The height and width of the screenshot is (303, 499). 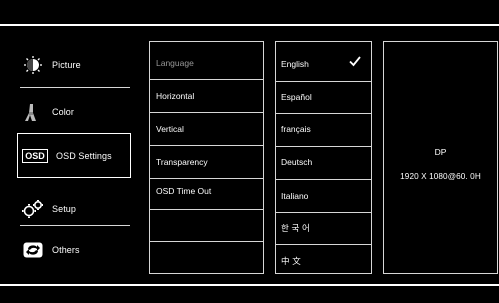 I want to click on language-option-francais: français, so click(x=323, y=129).